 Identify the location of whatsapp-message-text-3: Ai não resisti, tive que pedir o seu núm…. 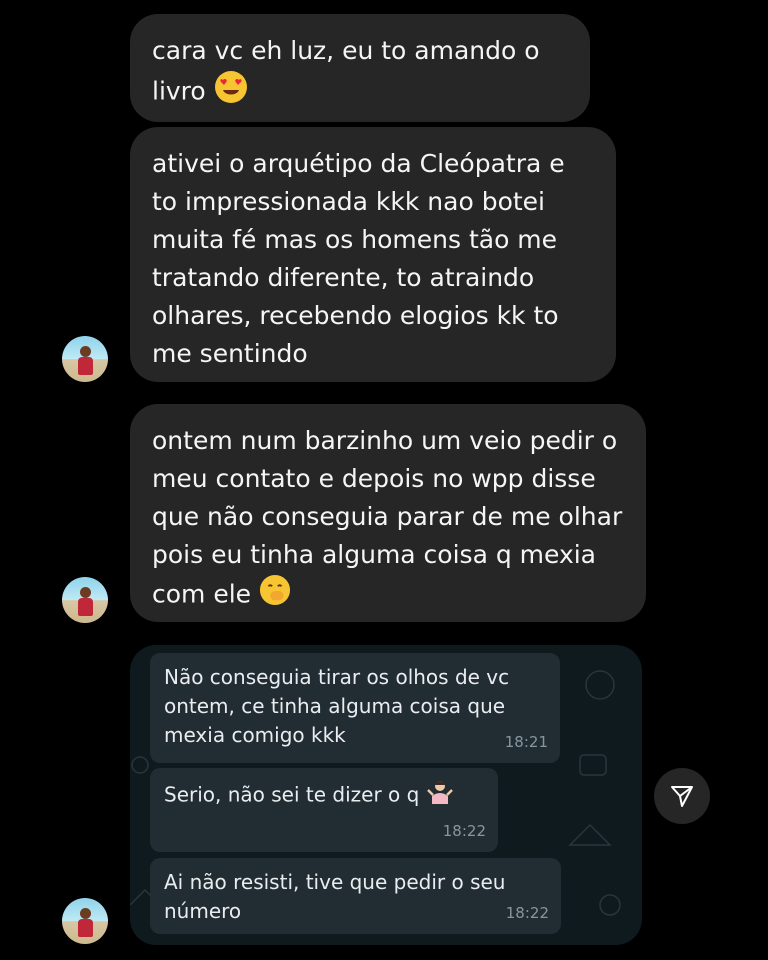
(335, 896).